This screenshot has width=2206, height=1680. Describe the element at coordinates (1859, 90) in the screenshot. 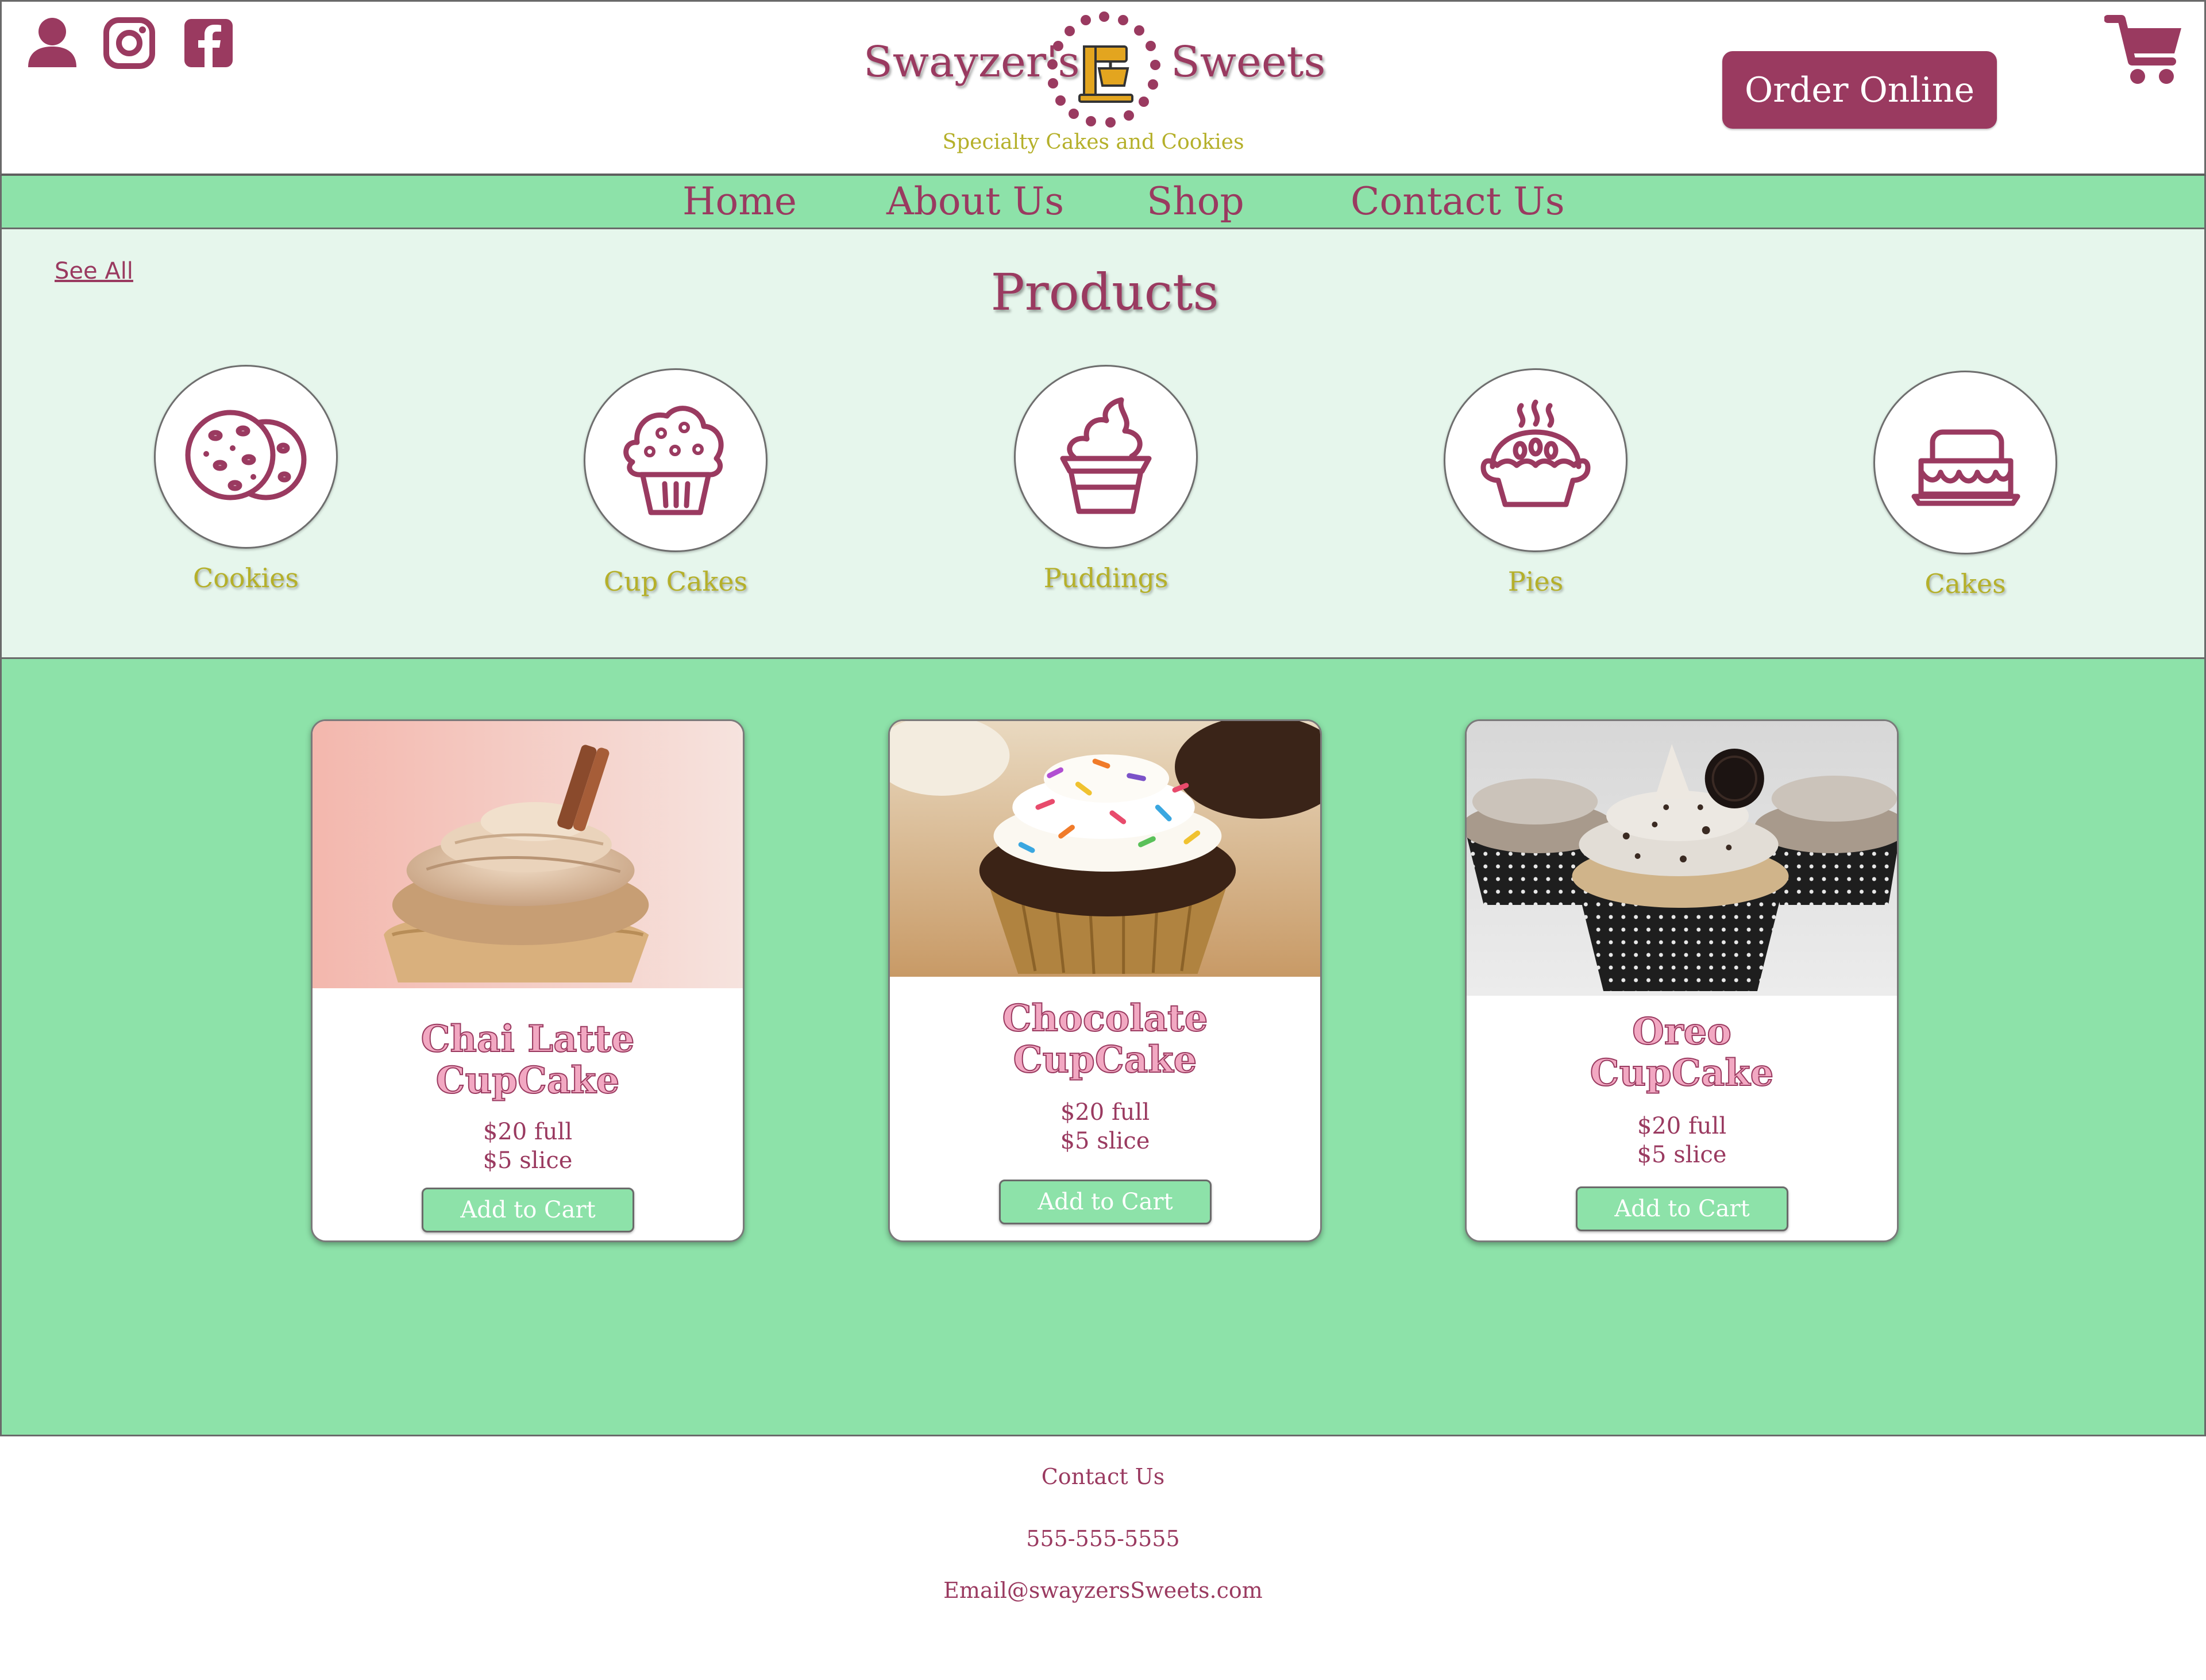

I see `order-online-button: Order Online` at that location.